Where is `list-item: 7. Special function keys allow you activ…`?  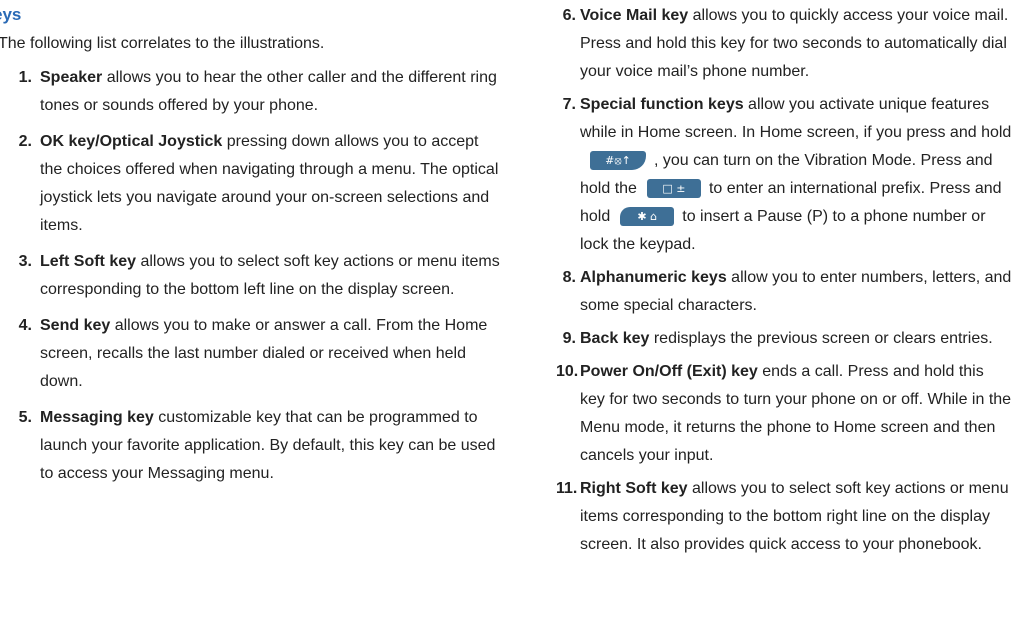 list-item: 7. Special function keys allow you activ… is located at coordinates (784, 175).